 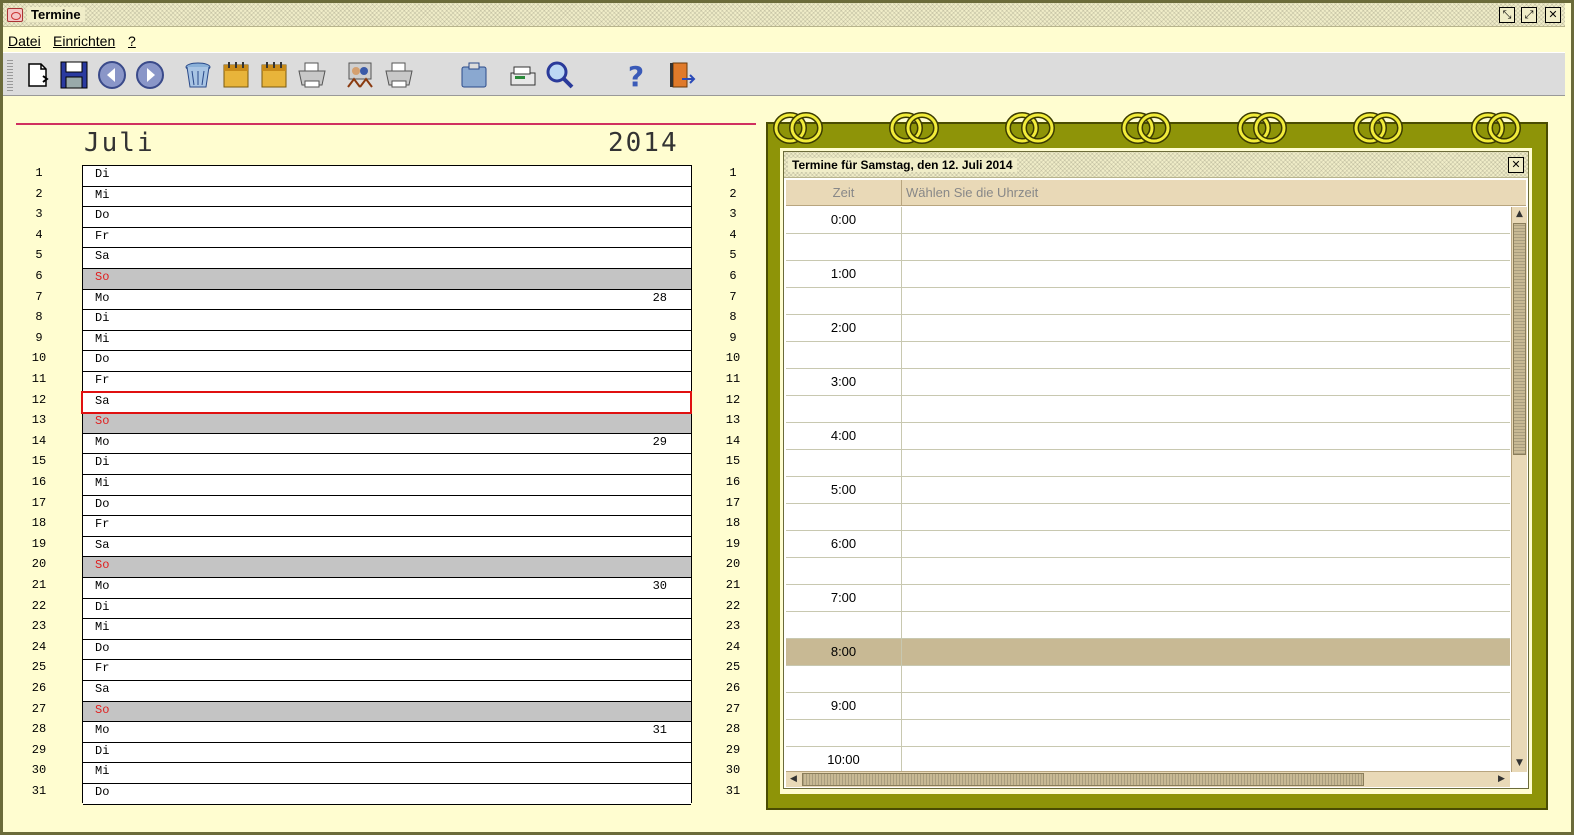 What do you see at coordinates (387, 588) in the screenshot?
I see `day-row: Mo 30` at bounding box center [387, 588].